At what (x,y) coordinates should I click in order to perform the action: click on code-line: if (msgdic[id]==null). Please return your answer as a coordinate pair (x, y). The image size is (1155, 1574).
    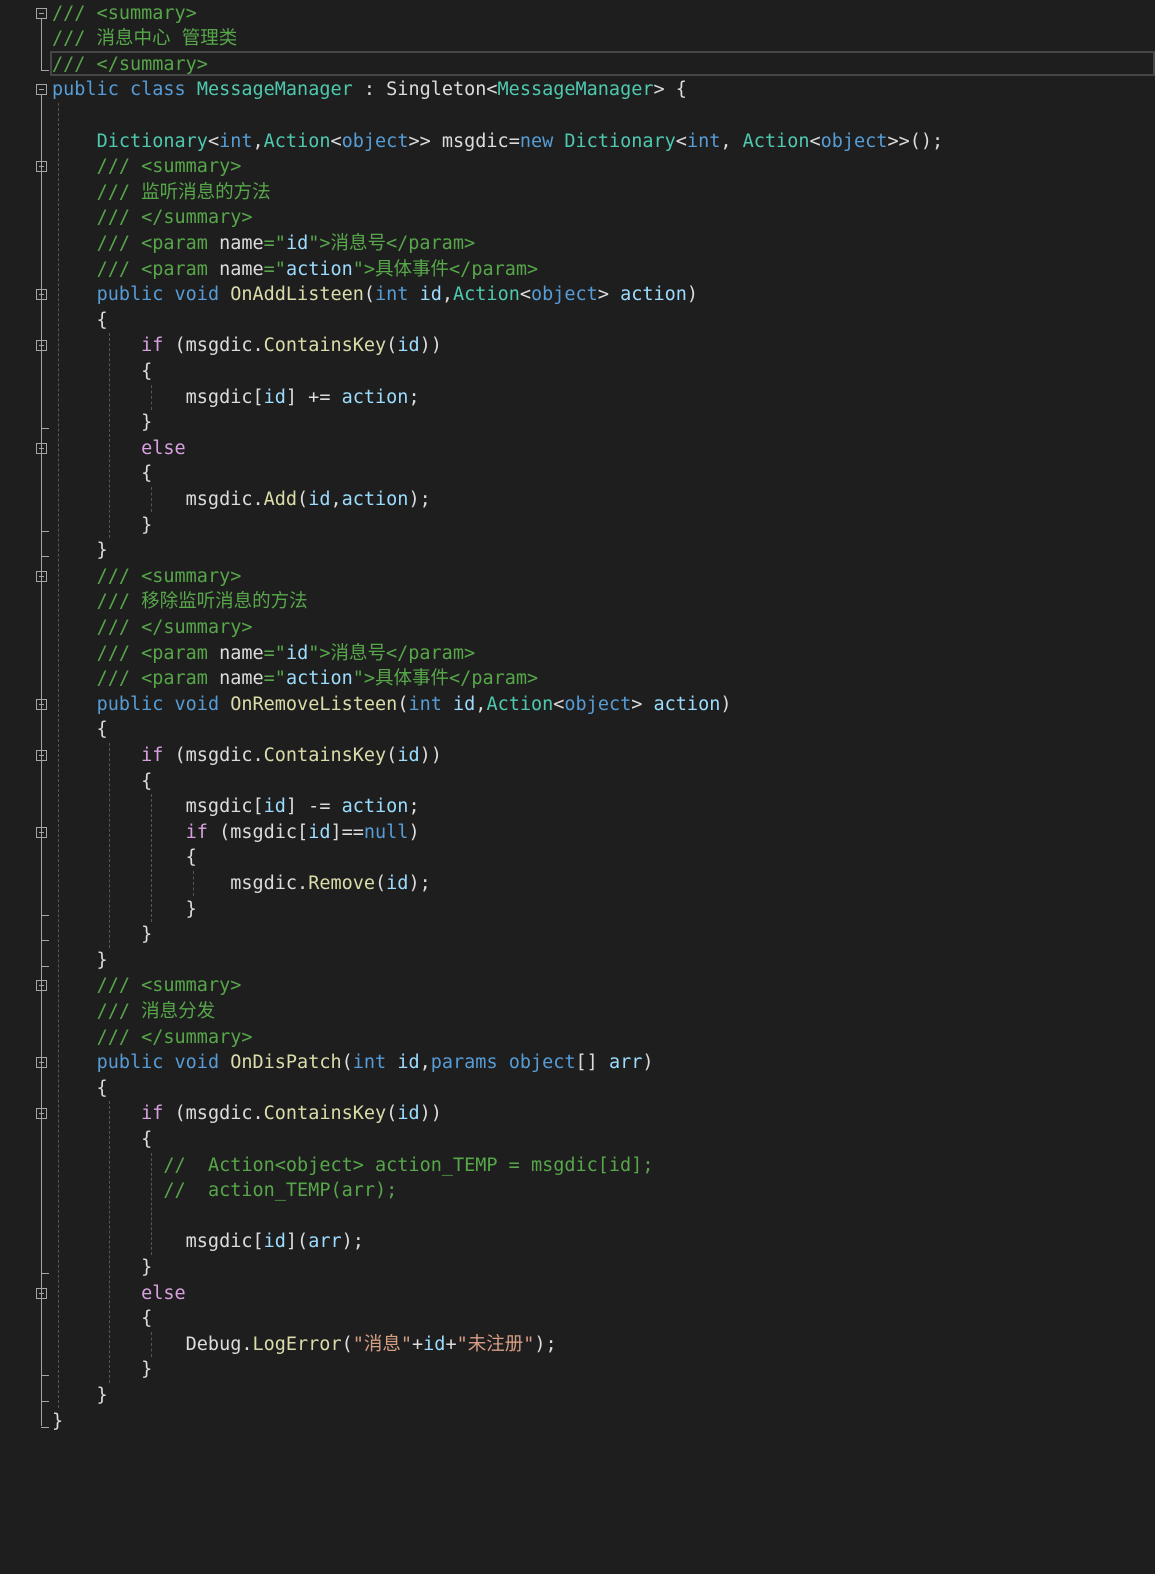
    Looking at the image, I should click on (236, 833).